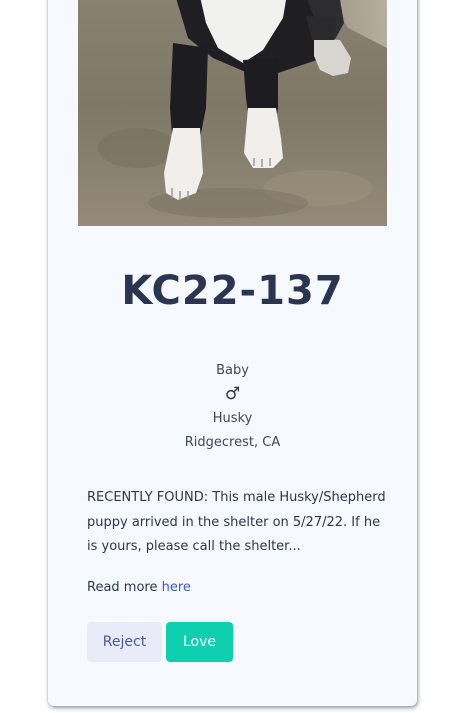 Image resolution: width=468 pixels, height=713 pixels. I want to click on pet-age: Baby, so click(232, 370).